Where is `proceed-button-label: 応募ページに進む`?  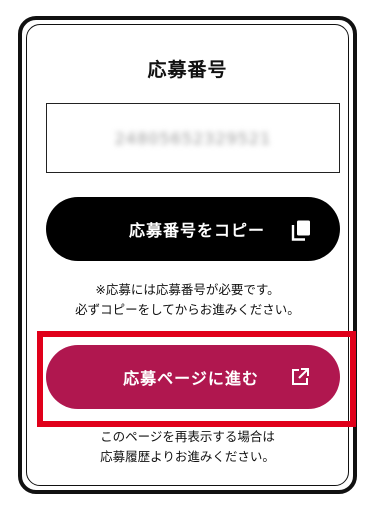
proceed-button-label: 応募ページに進む is located at coordinates (191, 378).